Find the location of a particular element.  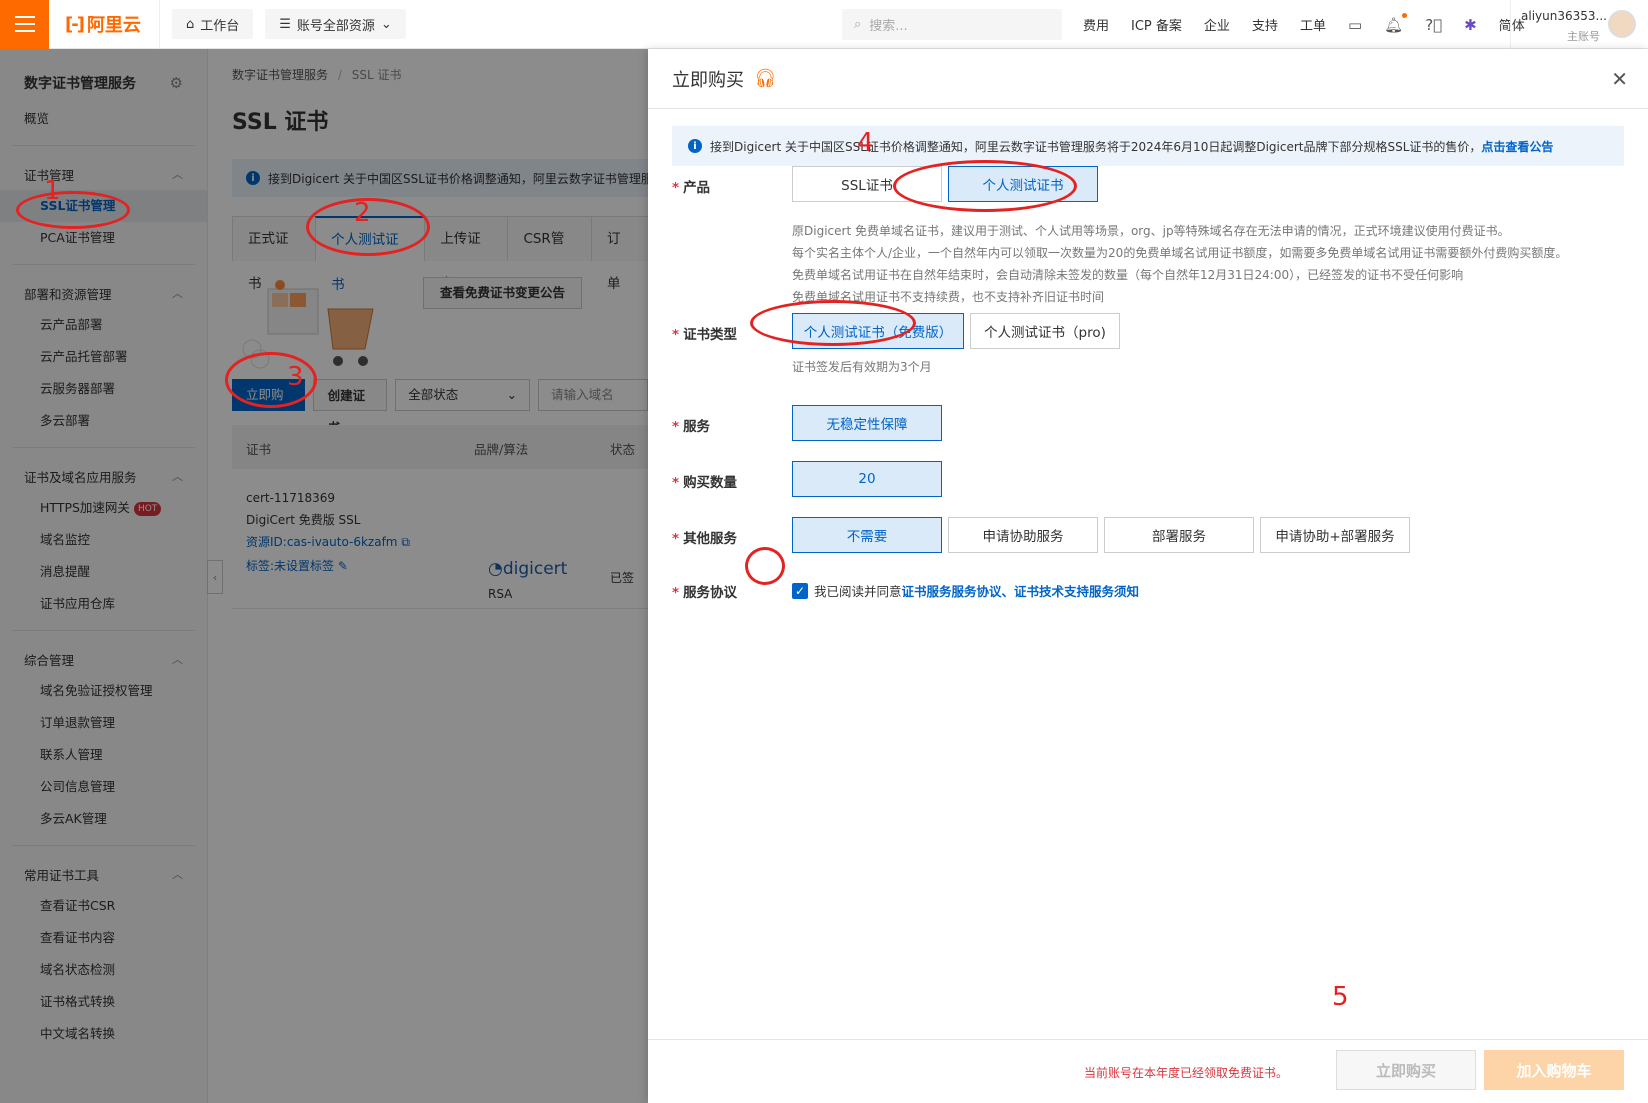

menu-icon is located at coordinates (24, 24).